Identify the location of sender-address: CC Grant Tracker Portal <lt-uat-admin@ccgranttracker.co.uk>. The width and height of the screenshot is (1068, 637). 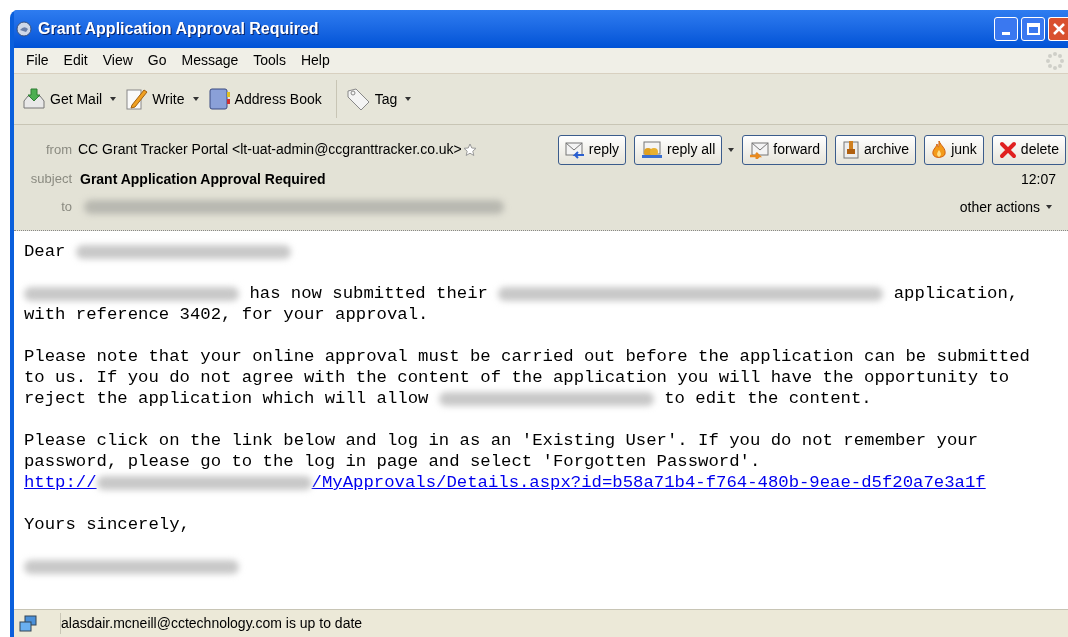
(270, 149).